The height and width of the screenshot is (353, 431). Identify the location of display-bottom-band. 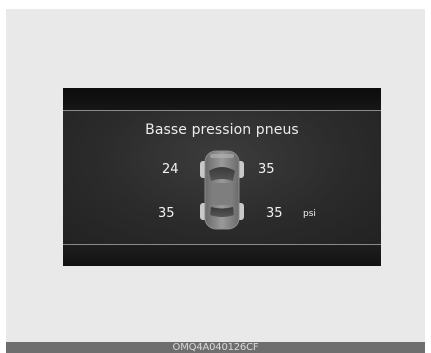
(222, 255).